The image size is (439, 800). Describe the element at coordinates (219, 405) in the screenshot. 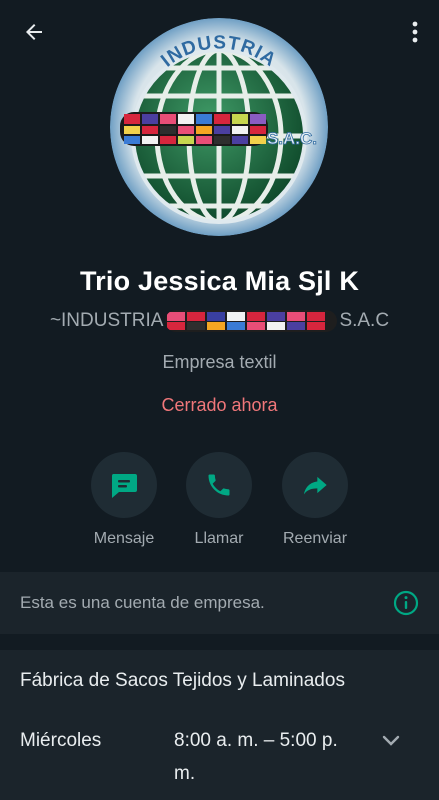

I see `open-status: Cerrado ahora` at that location.